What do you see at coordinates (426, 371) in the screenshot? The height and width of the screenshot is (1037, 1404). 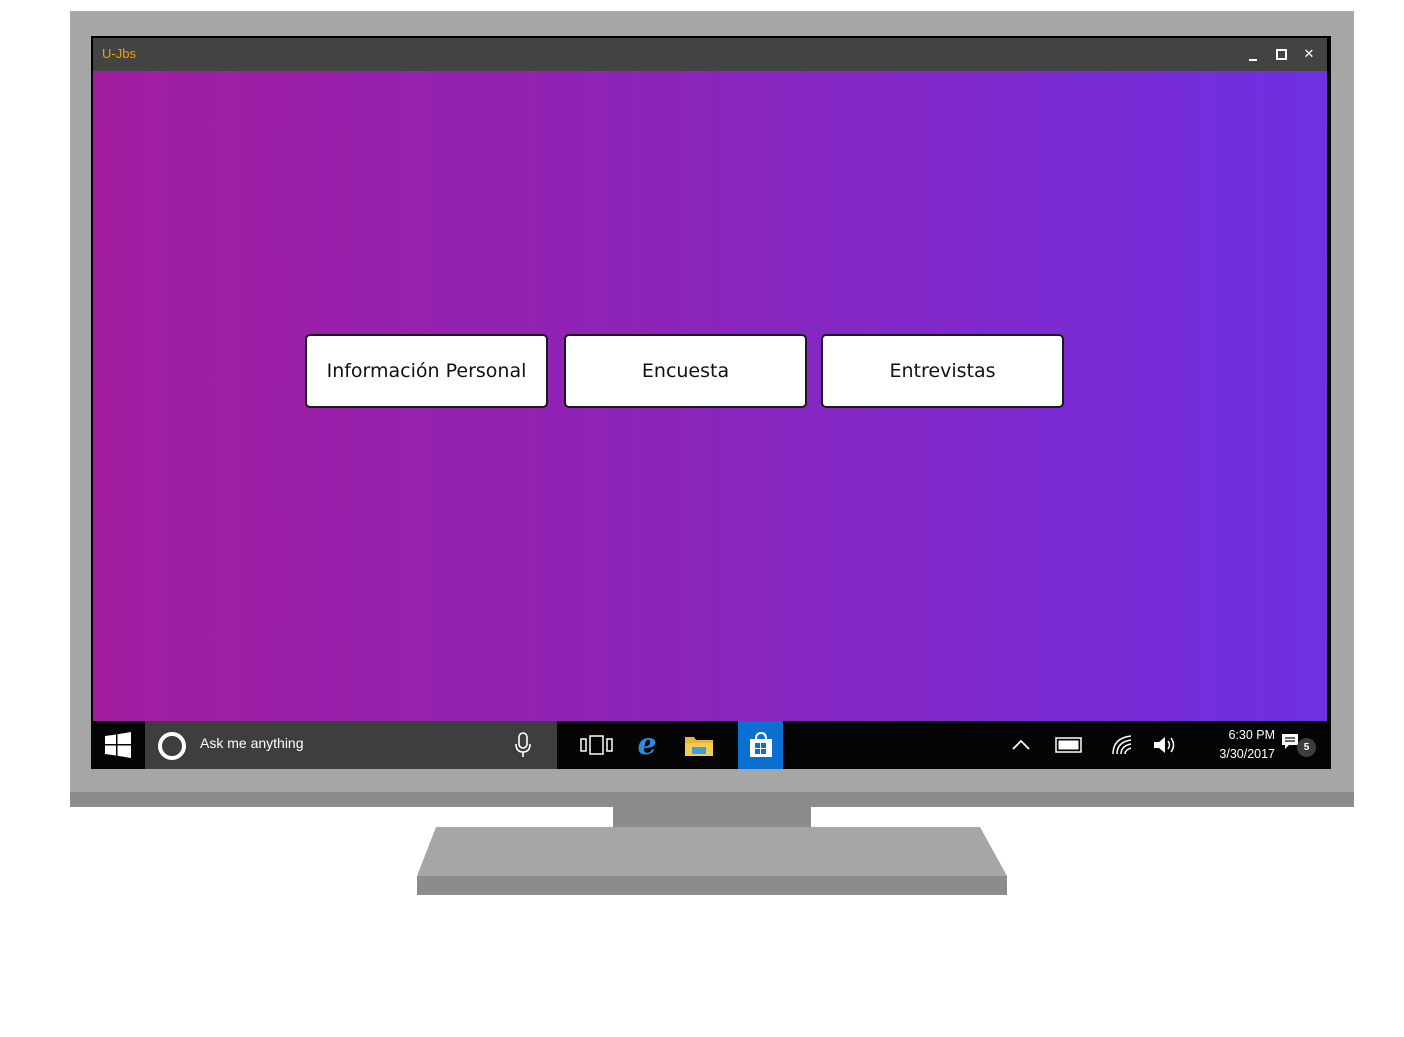 I see `informacion-personal-button: Información Personal` at bounding box center [426, 371].